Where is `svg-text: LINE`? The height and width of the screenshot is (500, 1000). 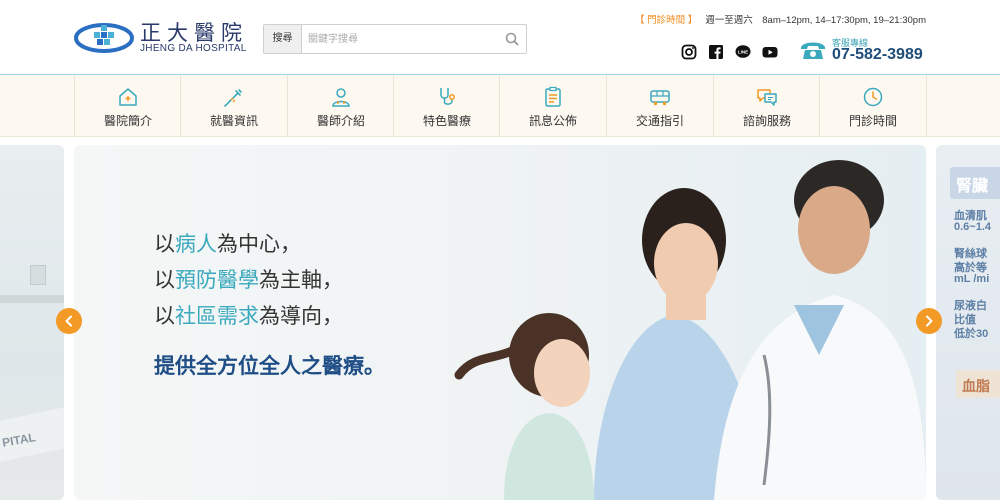
svg-text: LINE is located at coordinates (743, 51).